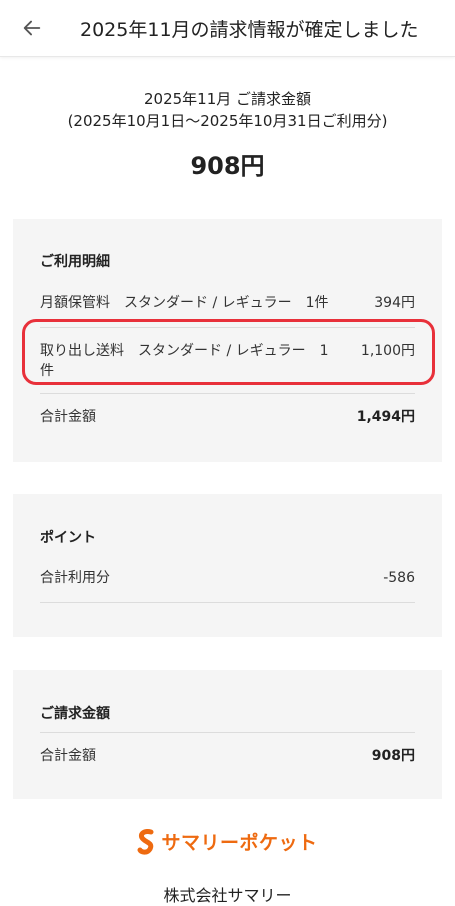 The height and width of the screenshot is (906, 455). I want to click on brand-logo: サマリーポケット, so click(227, 841).